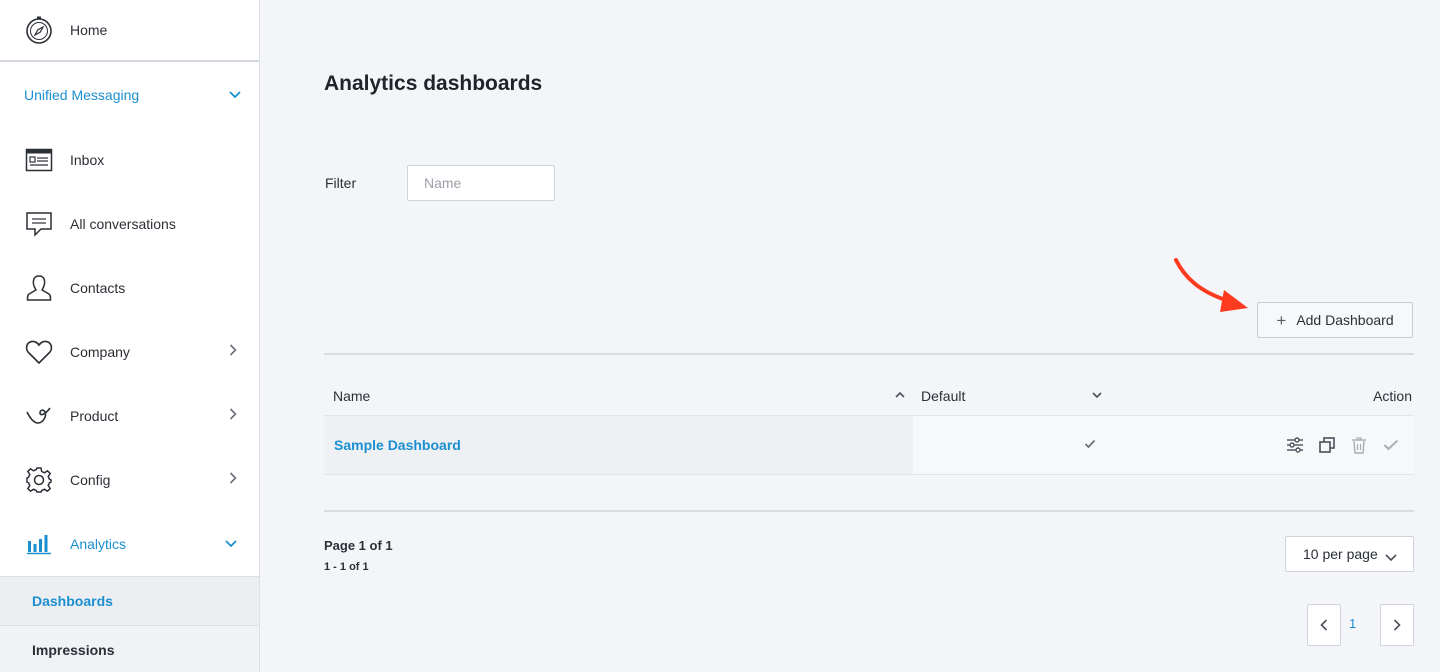  Describe the element at coordinates (1097, 395) in the screenshot. I see `sort-descending-icon` at that location.